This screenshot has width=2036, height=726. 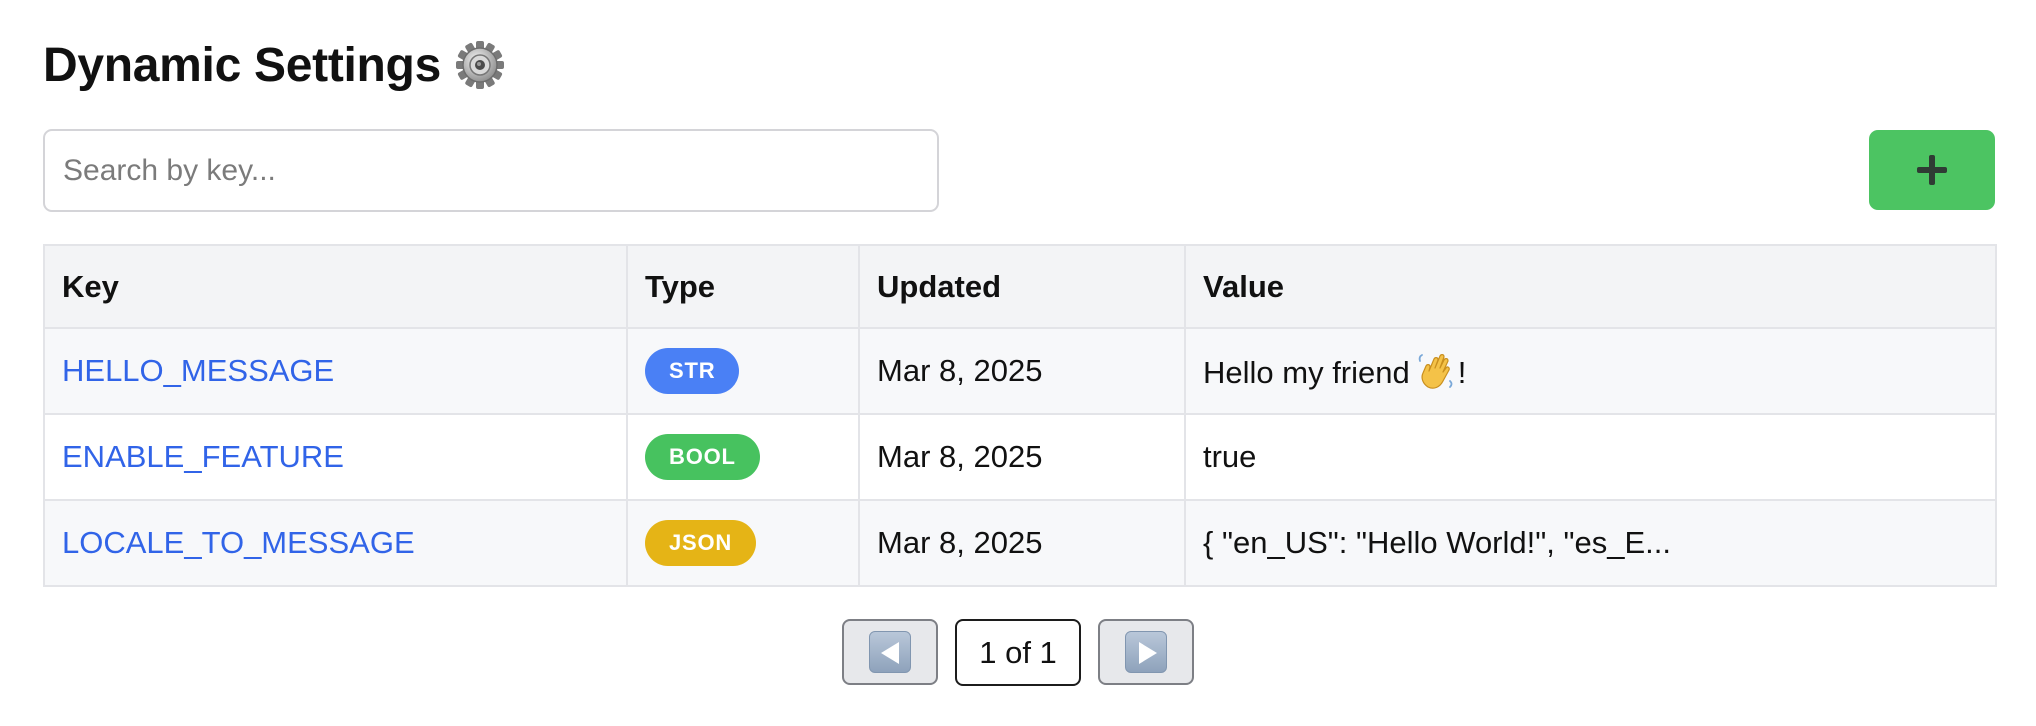 I want to click on value-cell: true, so click(x=1590, y=457).